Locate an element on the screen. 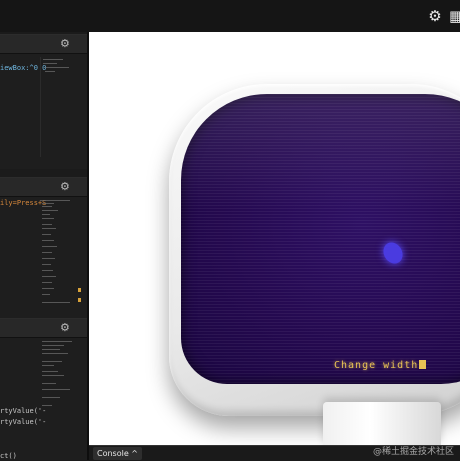 The width and height of the screenshot is (460, 461). screen-text-label: Change width is located at coordinates (376, 365).